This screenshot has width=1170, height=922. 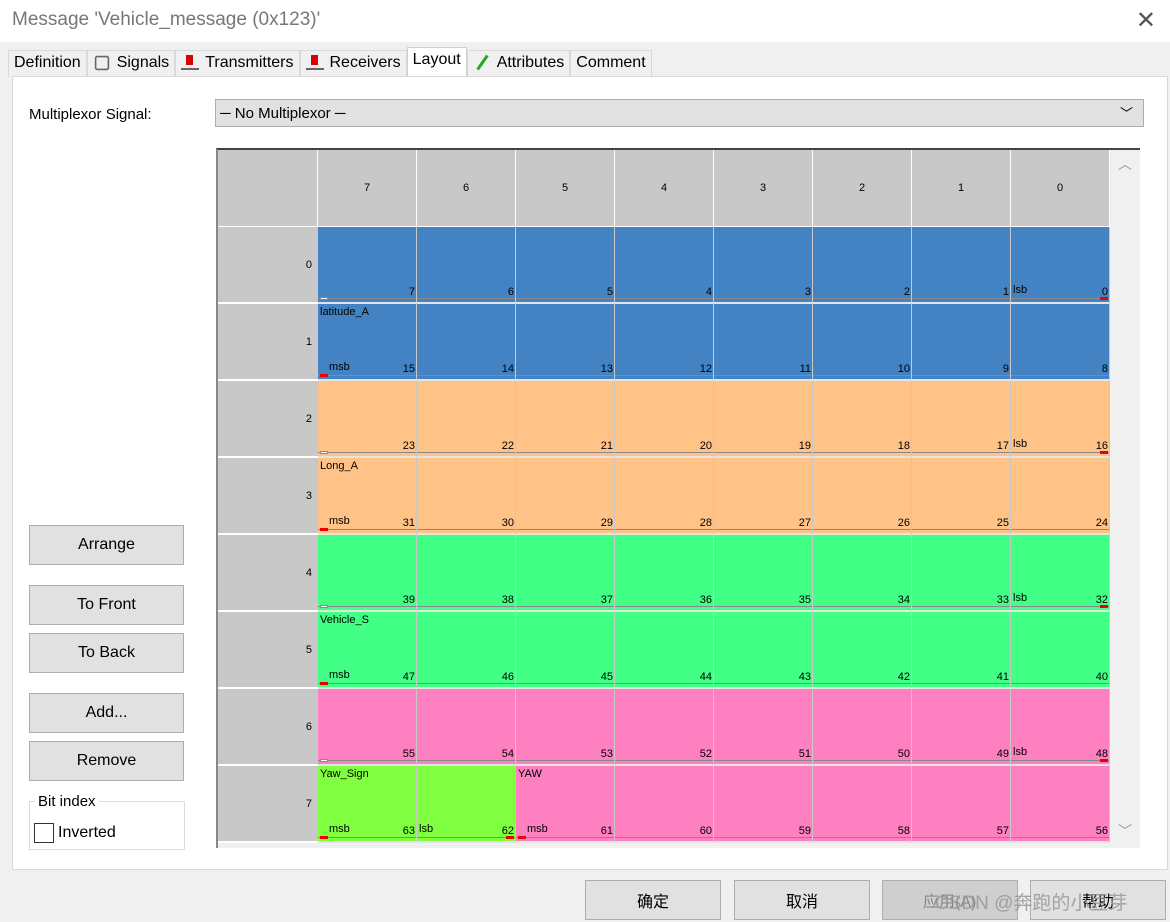 What do you see at coordinates (106, 605) in the screenshot?
I see `to-front-button: To Front` at bounding box center [106, 605].